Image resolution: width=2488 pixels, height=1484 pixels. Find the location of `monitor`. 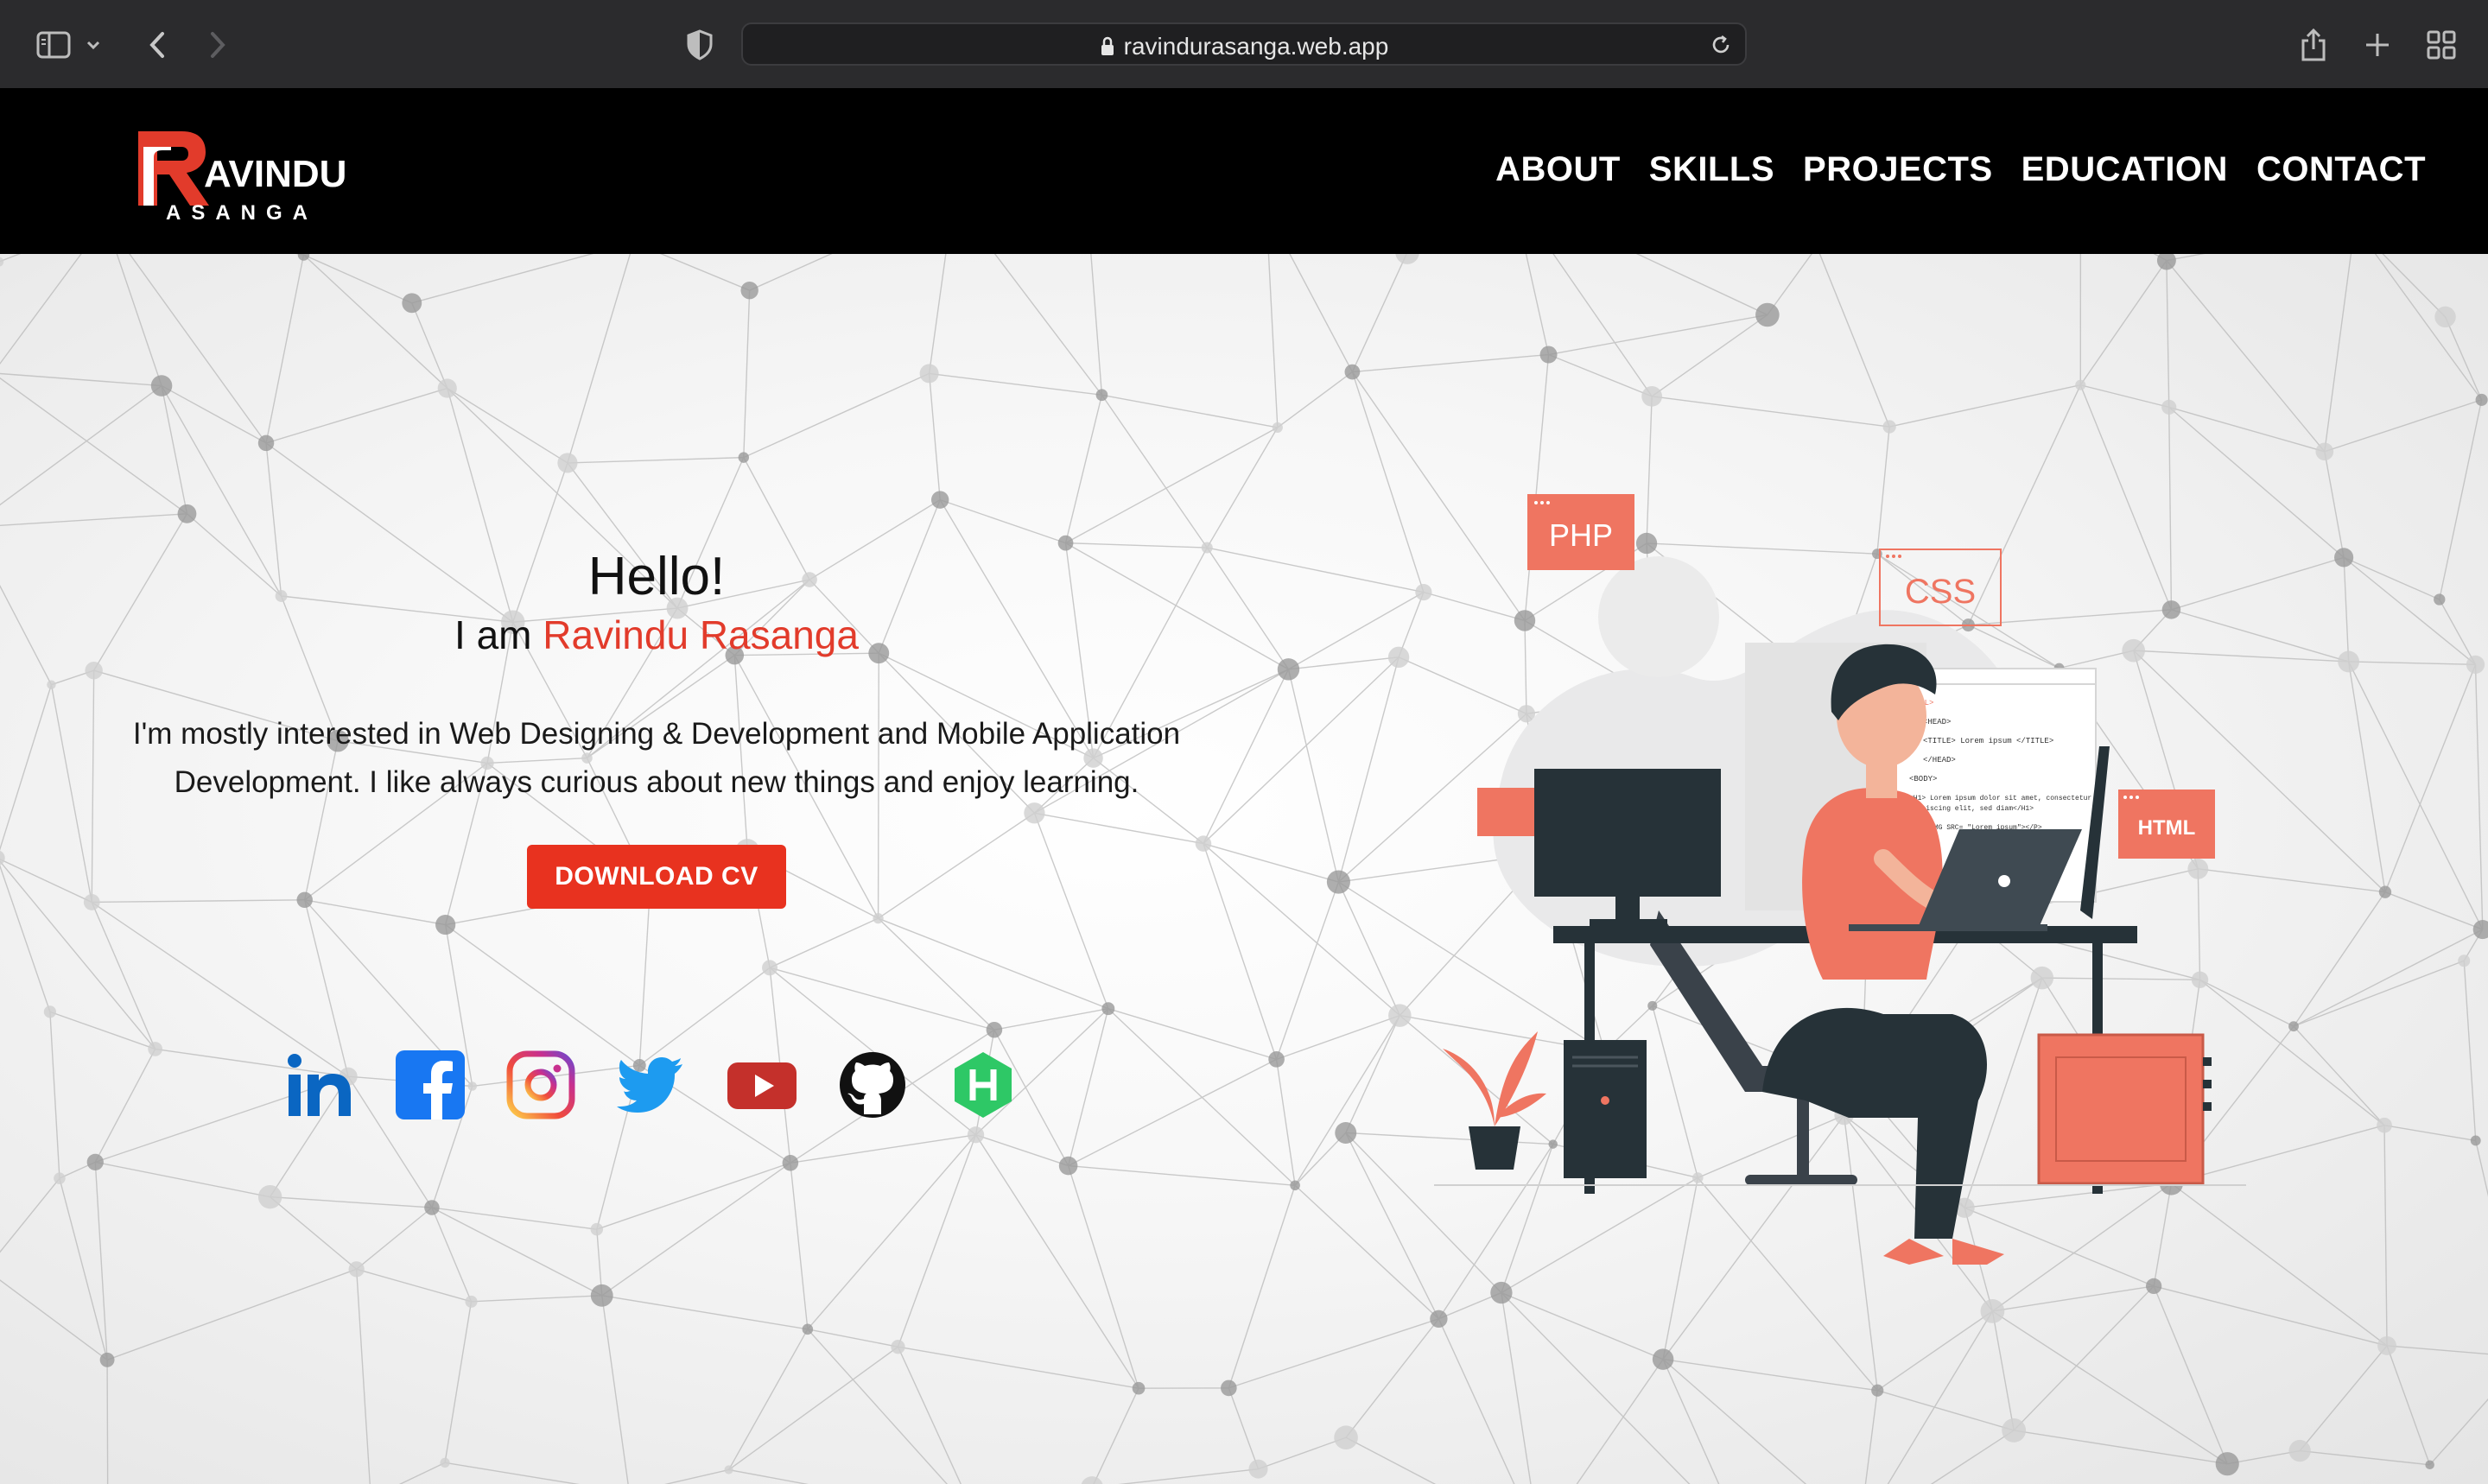

monitor is located at coordinates (1627, 833).